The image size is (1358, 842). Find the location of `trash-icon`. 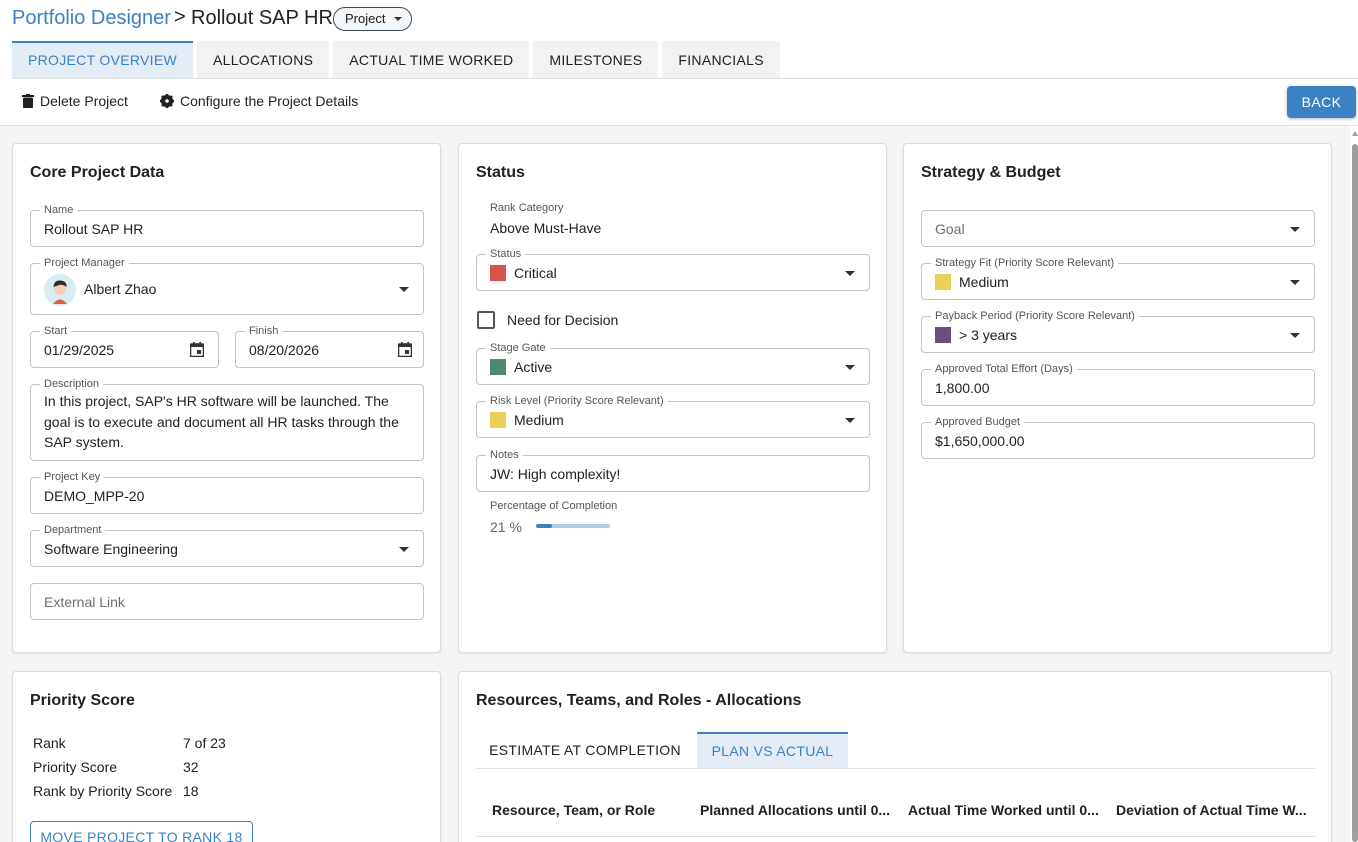

trash-icon is located at coordinates (28, 101).